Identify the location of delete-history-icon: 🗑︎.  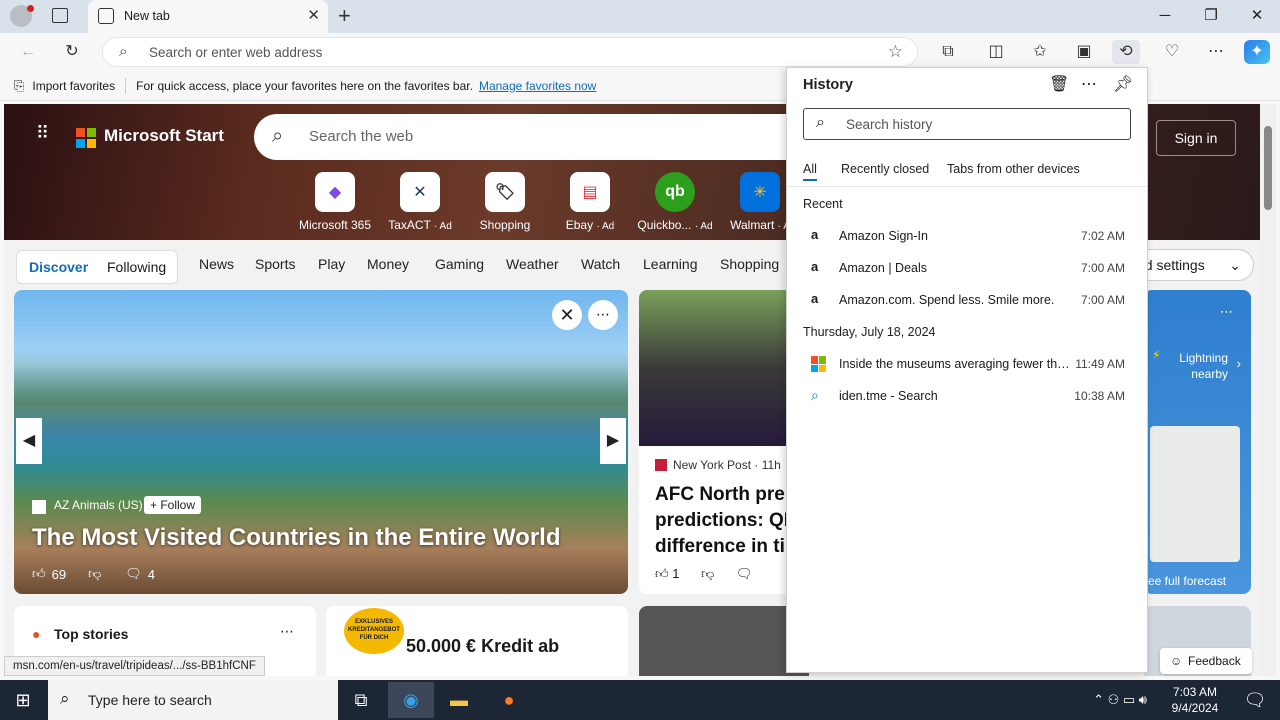
(1059, 84).